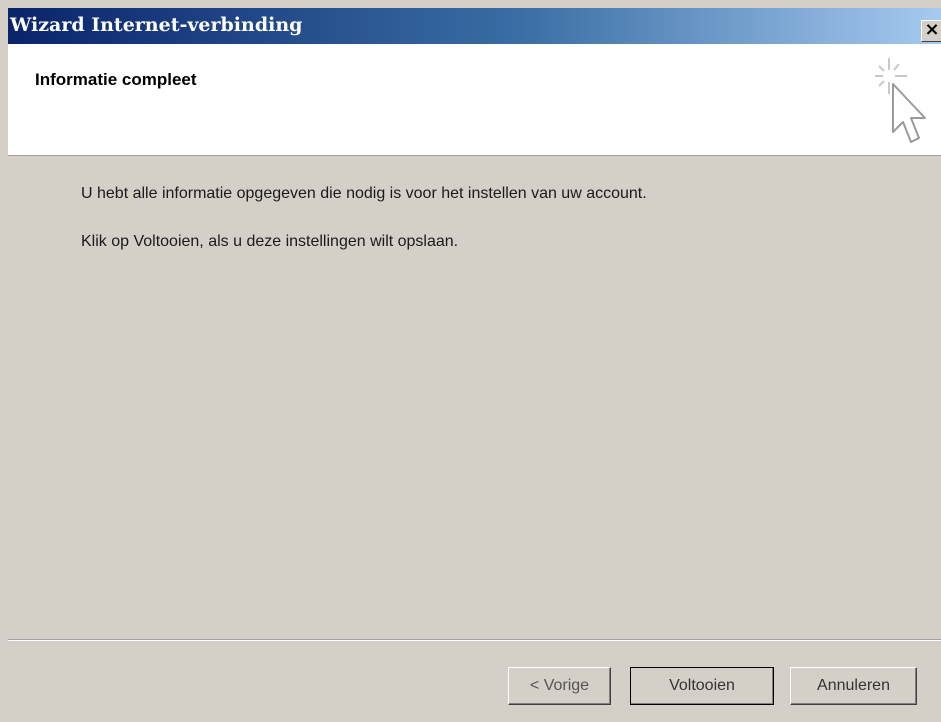  Describe the element at coordinates (474, 26) in the screenshot. I see `title-bar: Wizard Internet-verbinding ×` at that location.